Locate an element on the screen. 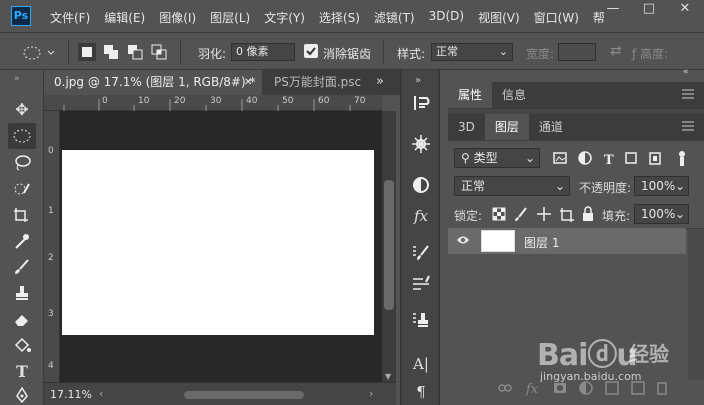  antialias-checkbox is located at coordinates (311, 51).